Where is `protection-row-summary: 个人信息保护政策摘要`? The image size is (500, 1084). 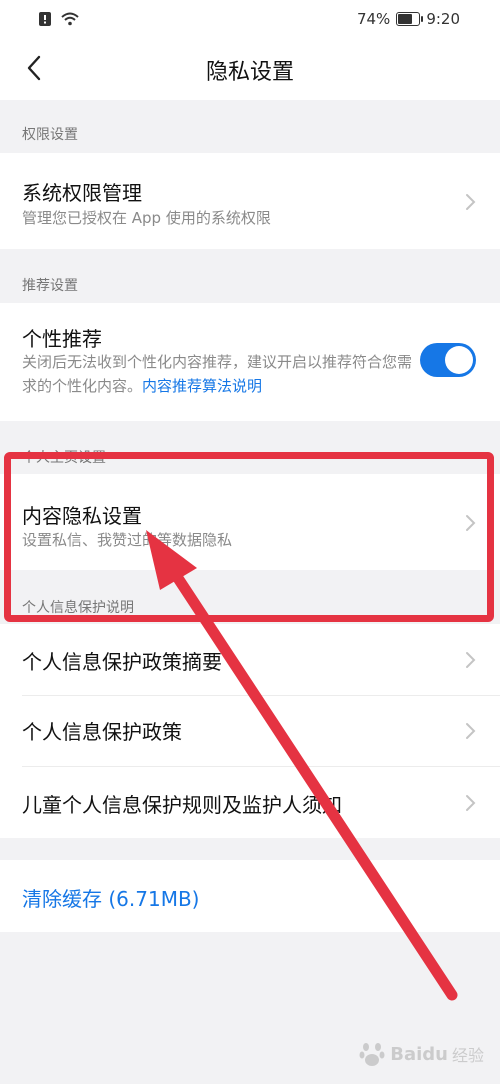
protection-row-summary: 个人信息保护政策摘要 is located at coordinates (250, 659).